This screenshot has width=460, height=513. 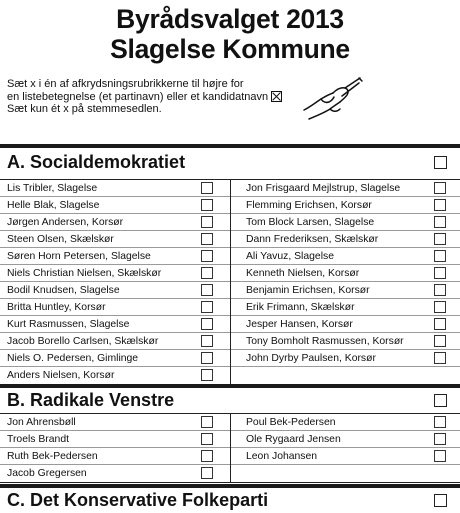 I want to click on candidate-name: Ruth Bek-Pedersen, so click(x=52, y=456).